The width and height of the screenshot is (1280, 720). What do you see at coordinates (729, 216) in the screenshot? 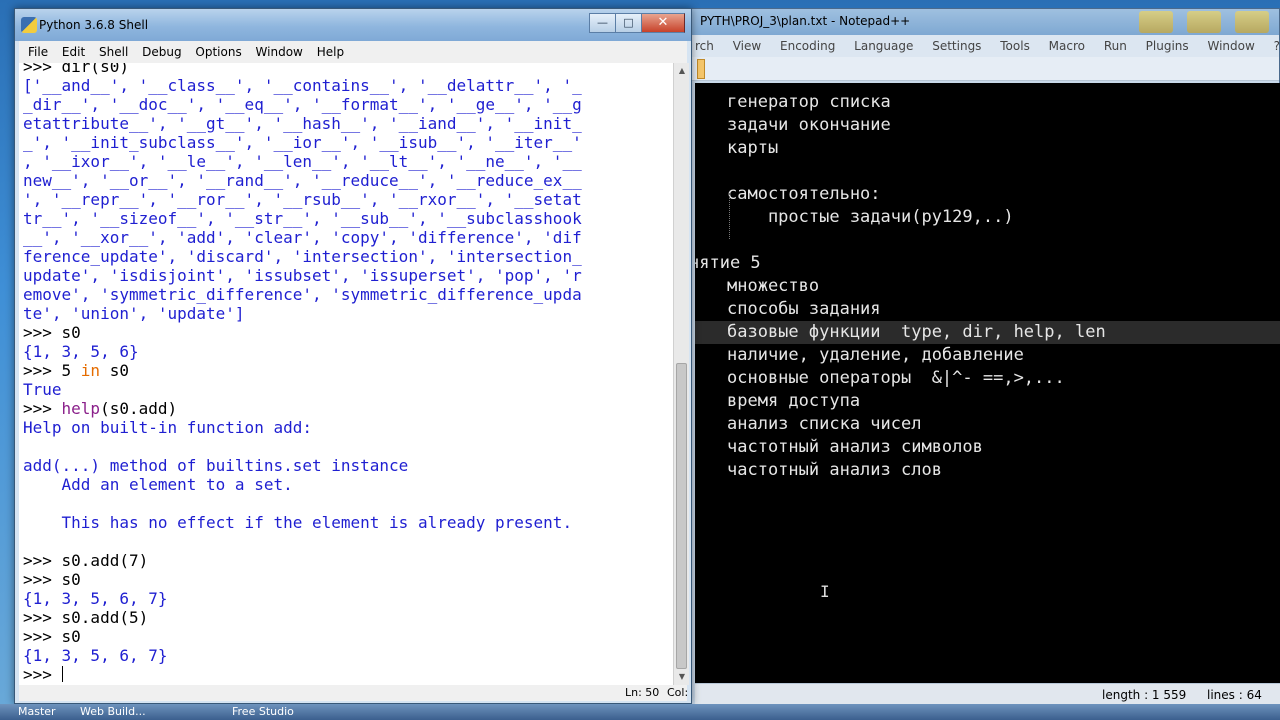
I see `fold-guide` at bounding box center [729, 216].